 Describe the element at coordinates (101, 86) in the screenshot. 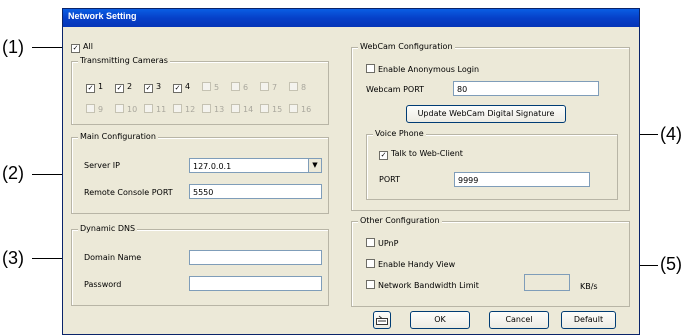

I see `camera-checkbox-label: 1` at that location.